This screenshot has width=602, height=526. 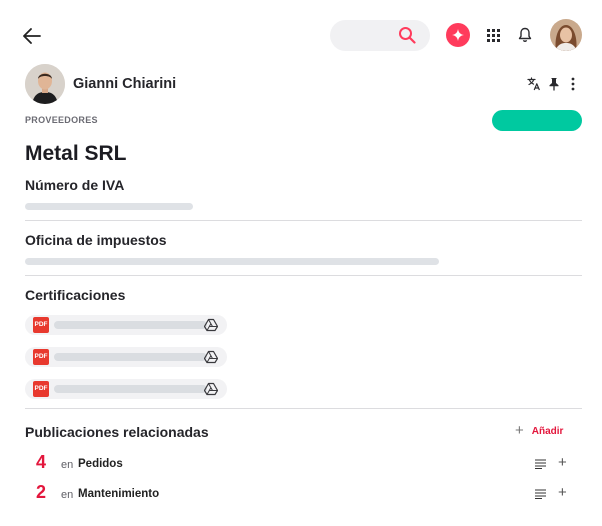 I want to click on sparkle-icon, so click(x=458, y=35).